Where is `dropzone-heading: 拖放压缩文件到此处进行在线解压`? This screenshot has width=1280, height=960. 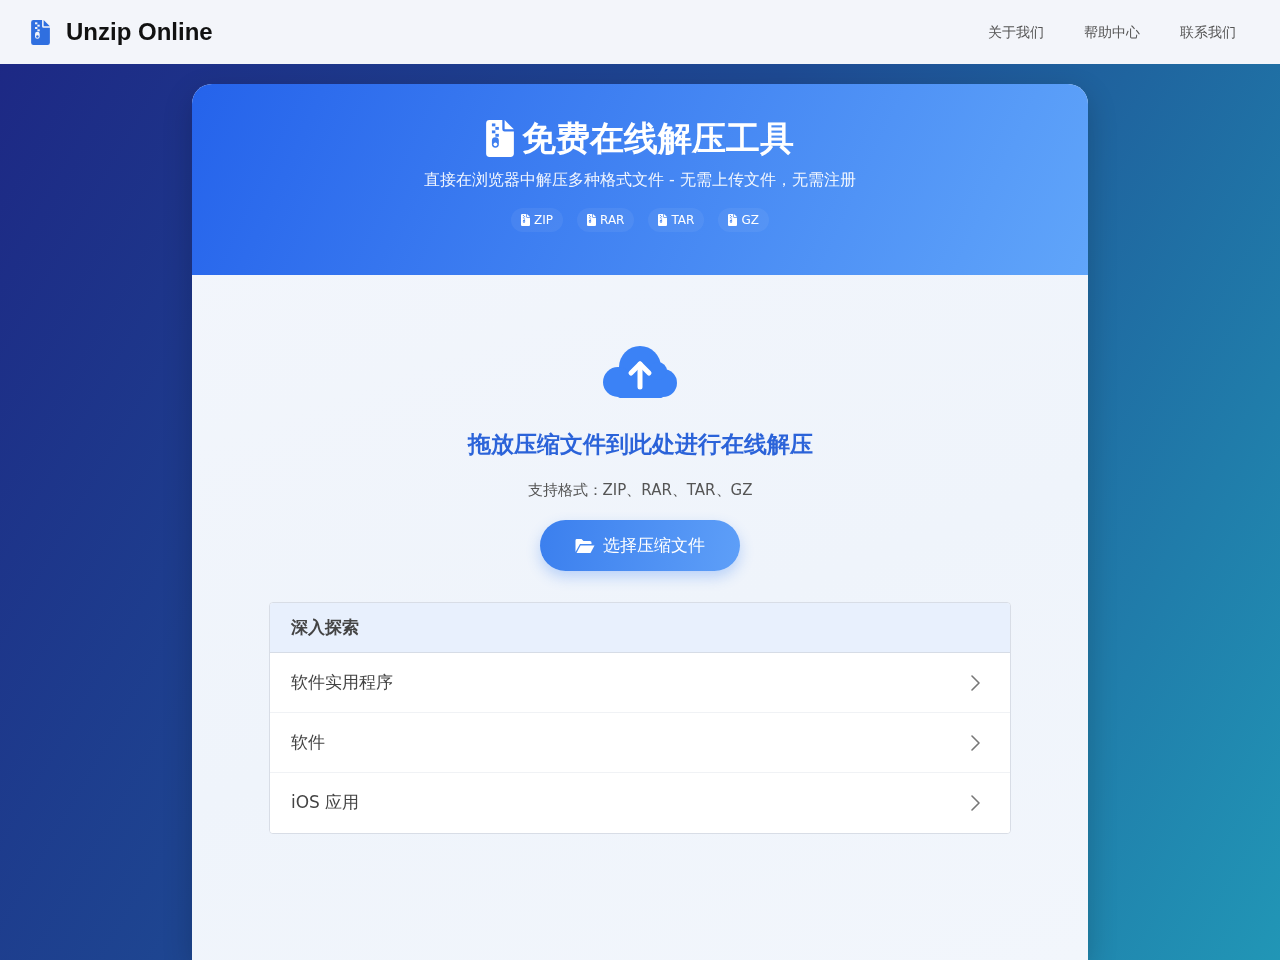 dropzone-heading: 拖放压缩文件到此处进行在线解压 is located at coordinates (640, 444).